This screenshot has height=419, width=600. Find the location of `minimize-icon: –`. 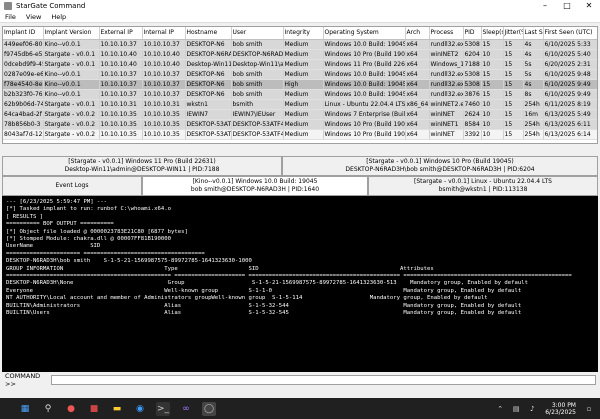

minimize-icon: – is located at coordinates (545, 6).